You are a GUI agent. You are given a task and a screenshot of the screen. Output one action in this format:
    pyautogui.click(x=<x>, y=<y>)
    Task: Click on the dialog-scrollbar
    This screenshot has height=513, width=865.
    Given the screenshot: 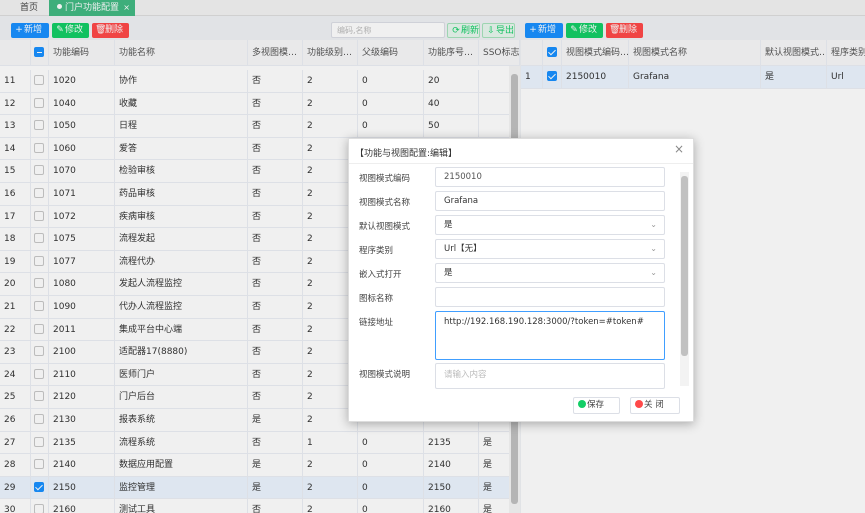 What is the action you would take?
    pyautogui.click(x=684, y=279)
    